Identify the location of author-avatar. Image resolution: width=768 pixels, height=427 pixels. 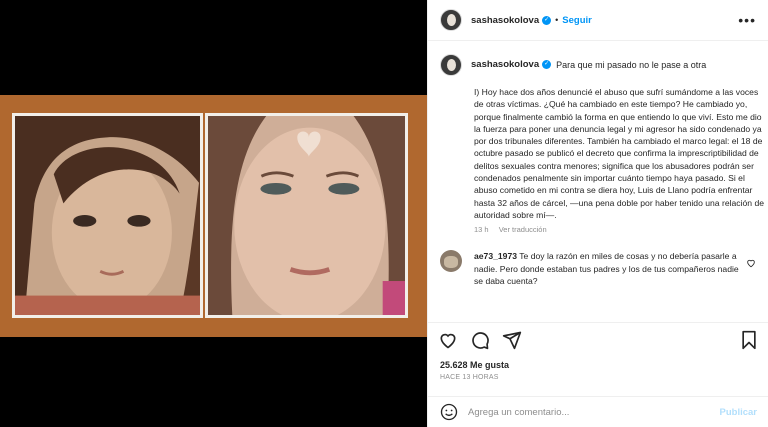
(451, 20).